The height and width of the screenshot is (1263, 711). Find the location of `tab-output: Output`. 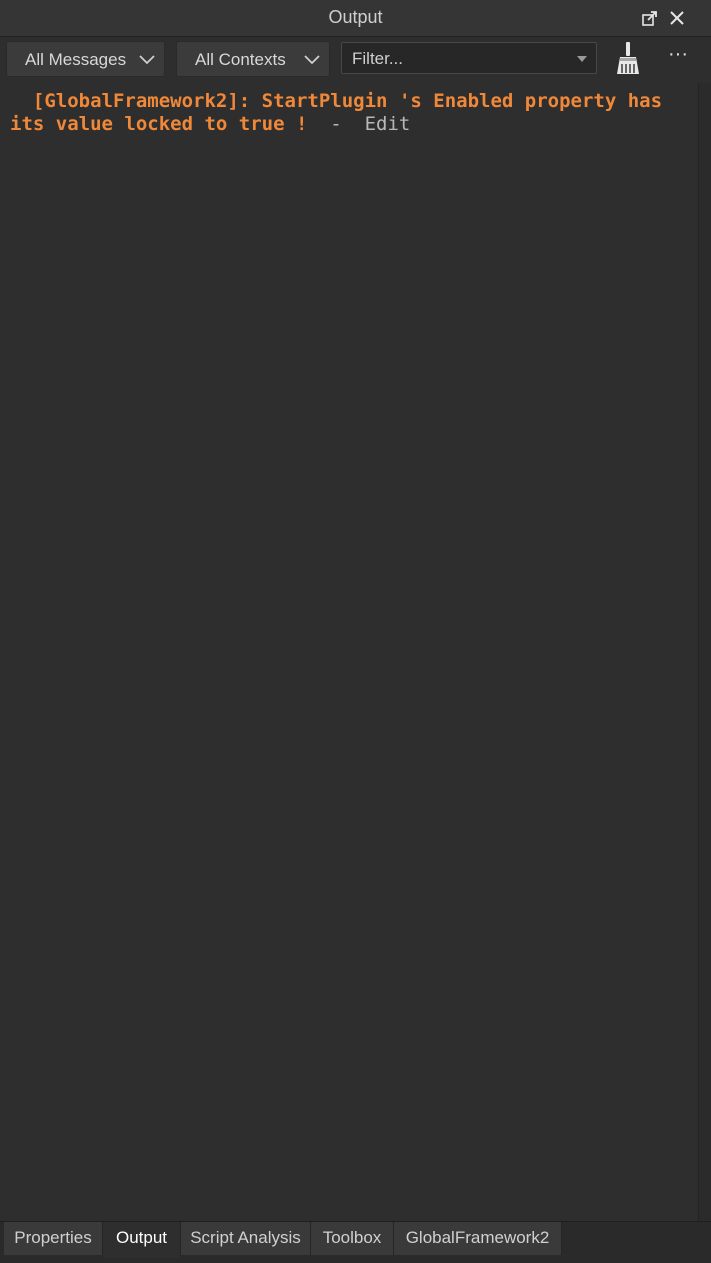

tab-output: Output is located at coordinates (142, 1240).